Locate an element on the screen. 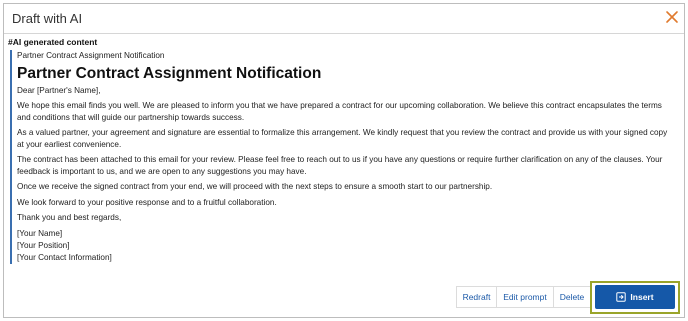 This screenshot has width=688, height=321. insert-icon is located at coordinates (621, 297).